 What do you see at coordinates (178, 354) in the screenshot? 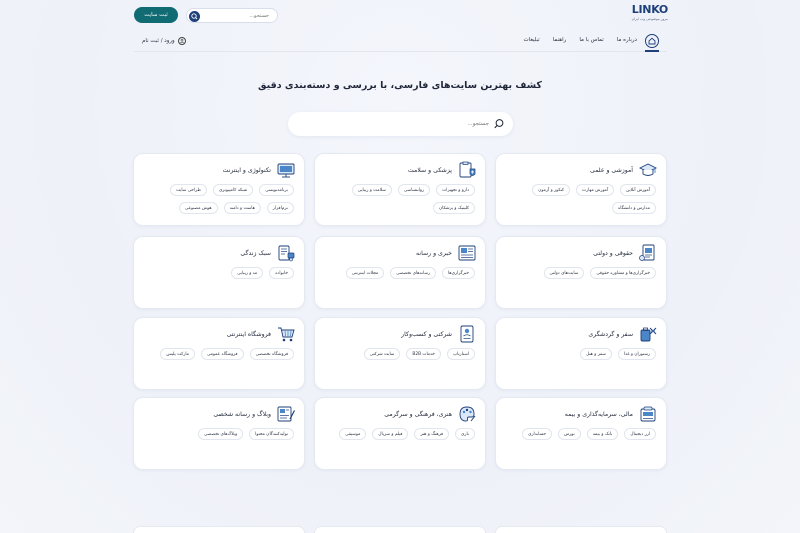
I see `category-tag: مارکت پلیس` at bounding box center [178, 354].